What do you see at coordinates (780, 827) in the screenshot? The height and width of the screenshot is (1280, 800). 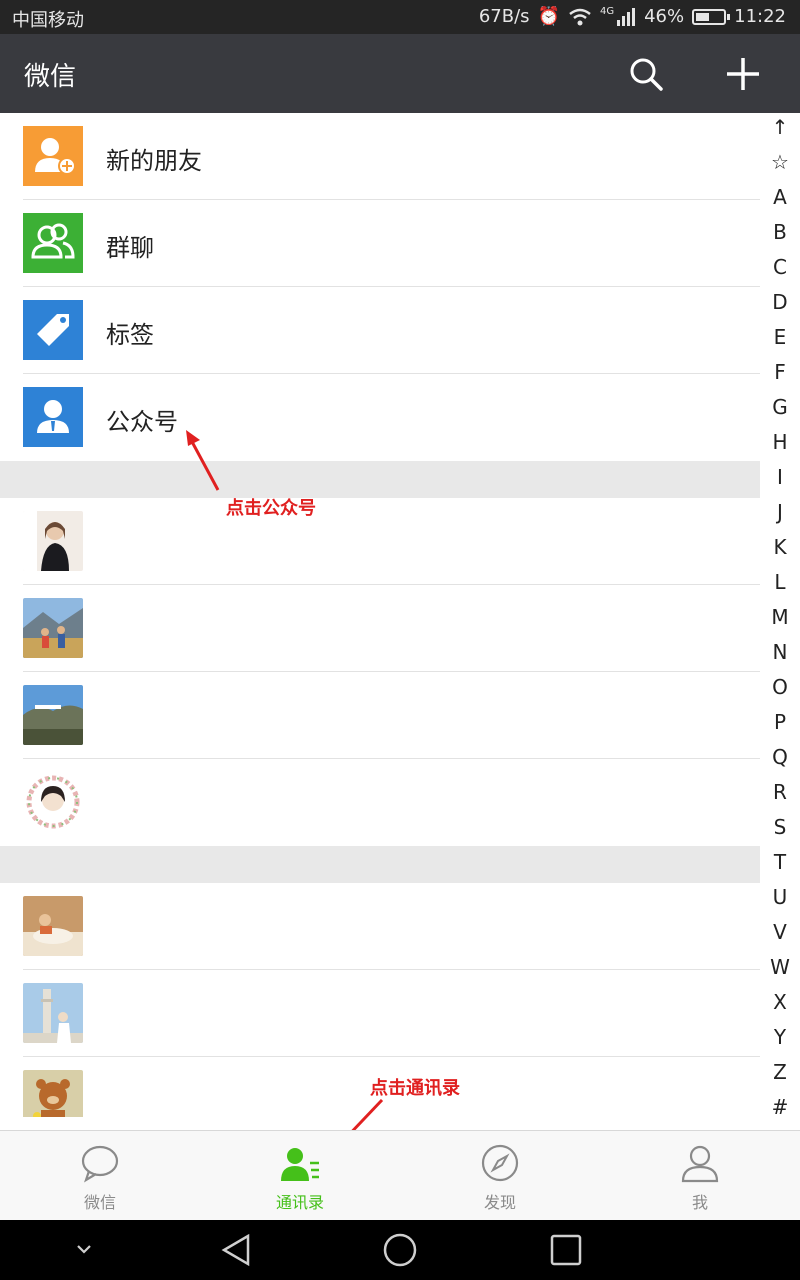 I see `index-letter: S` at bounding box center [780, 827].